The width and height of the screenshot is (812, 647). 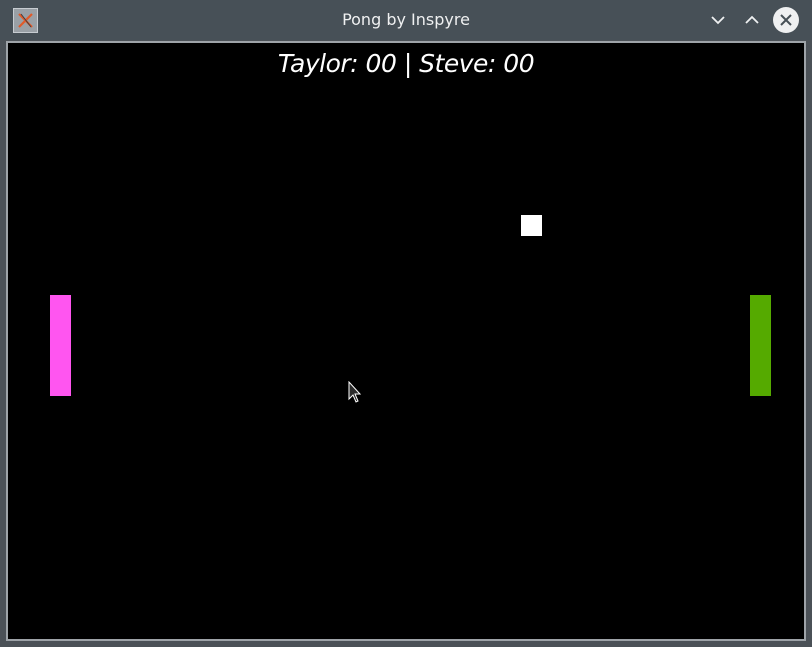 What do you see at coordinates (355, 392) in the screenshot?
I see `mouse-pointer-icon` at bounding box center [355, 392].